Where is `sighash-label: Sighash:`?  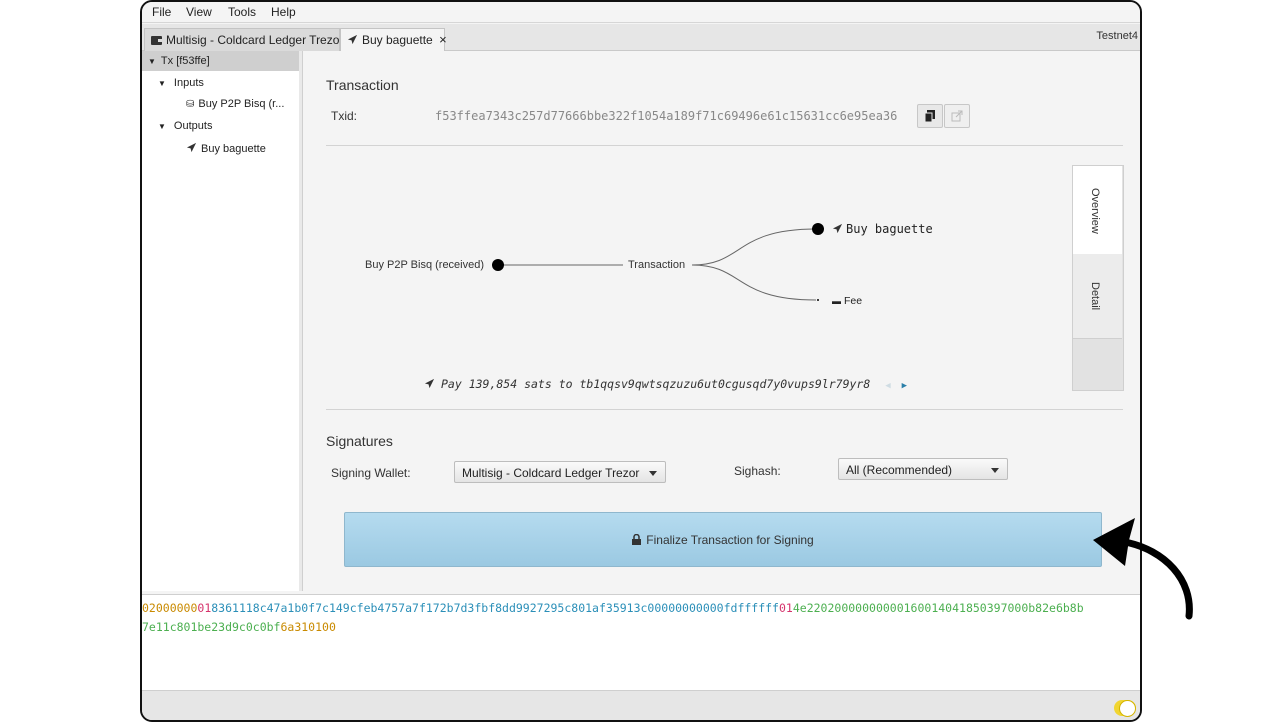
sighash-label: Sighash: is located at coordinates (757, 471).